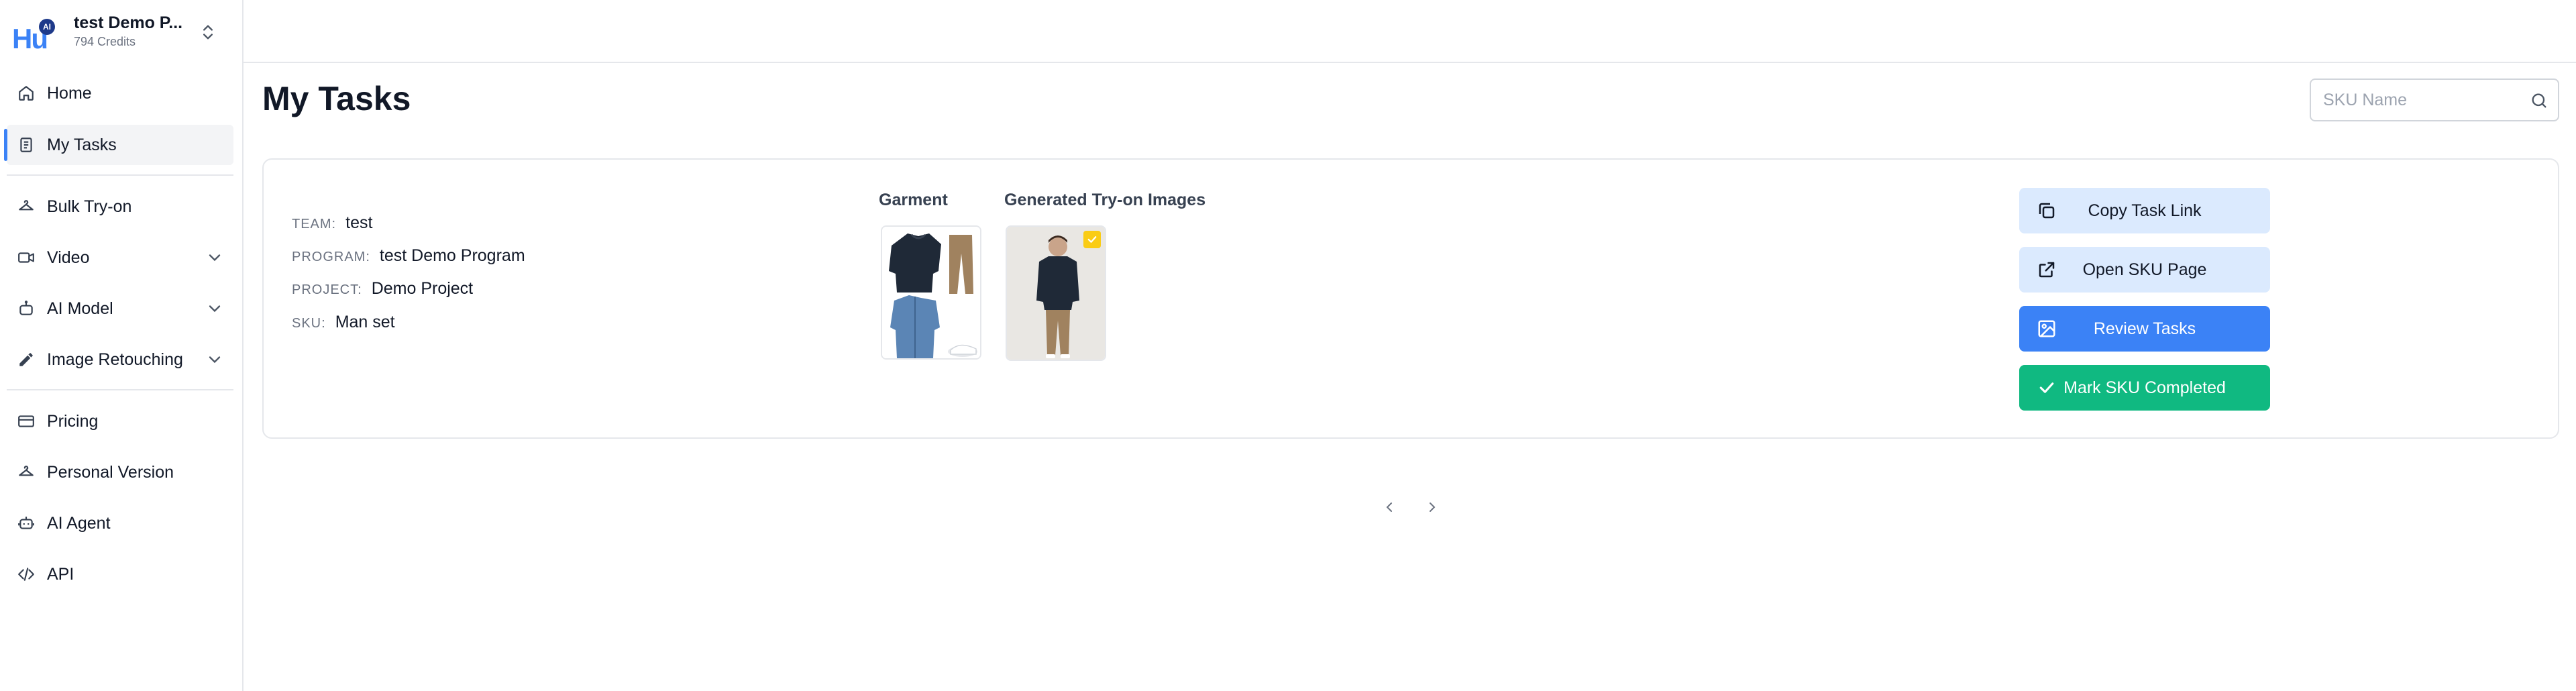  Describe the element at coordinates (120, 257) in the screenshot. I see `sidebar-item-video: Video` at that location.